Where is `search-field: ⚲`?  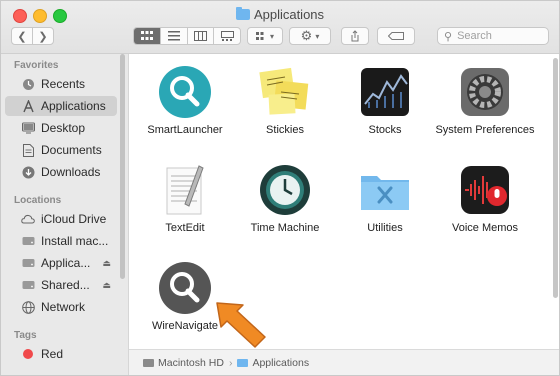 search-field: ⚲ is located at coordinates (493, 36).